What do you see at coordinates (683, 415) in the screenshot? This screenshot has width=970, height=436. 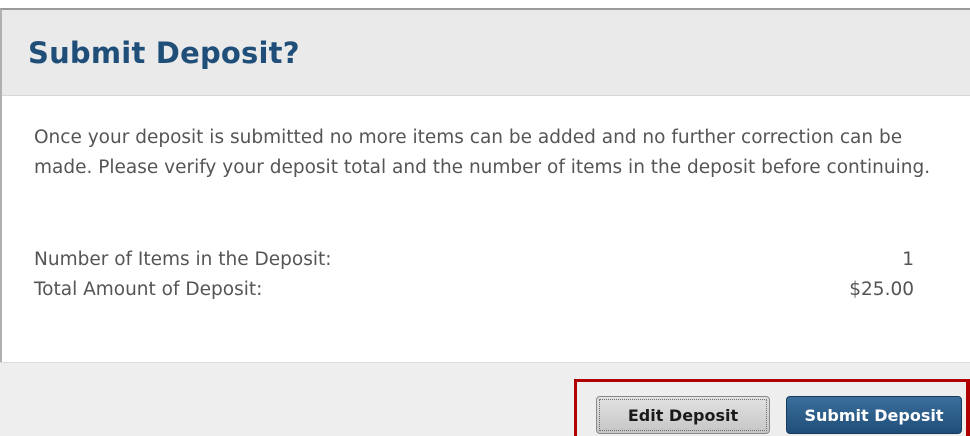 I see `edit-deposit-button: Edit Deposit` at bounding box center [683, 415].